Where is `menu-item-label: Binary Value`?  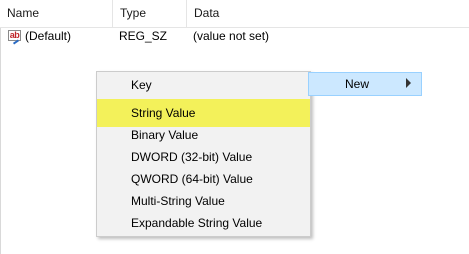 menu-item-label: Binary Value is located at coordinates (165, 135).